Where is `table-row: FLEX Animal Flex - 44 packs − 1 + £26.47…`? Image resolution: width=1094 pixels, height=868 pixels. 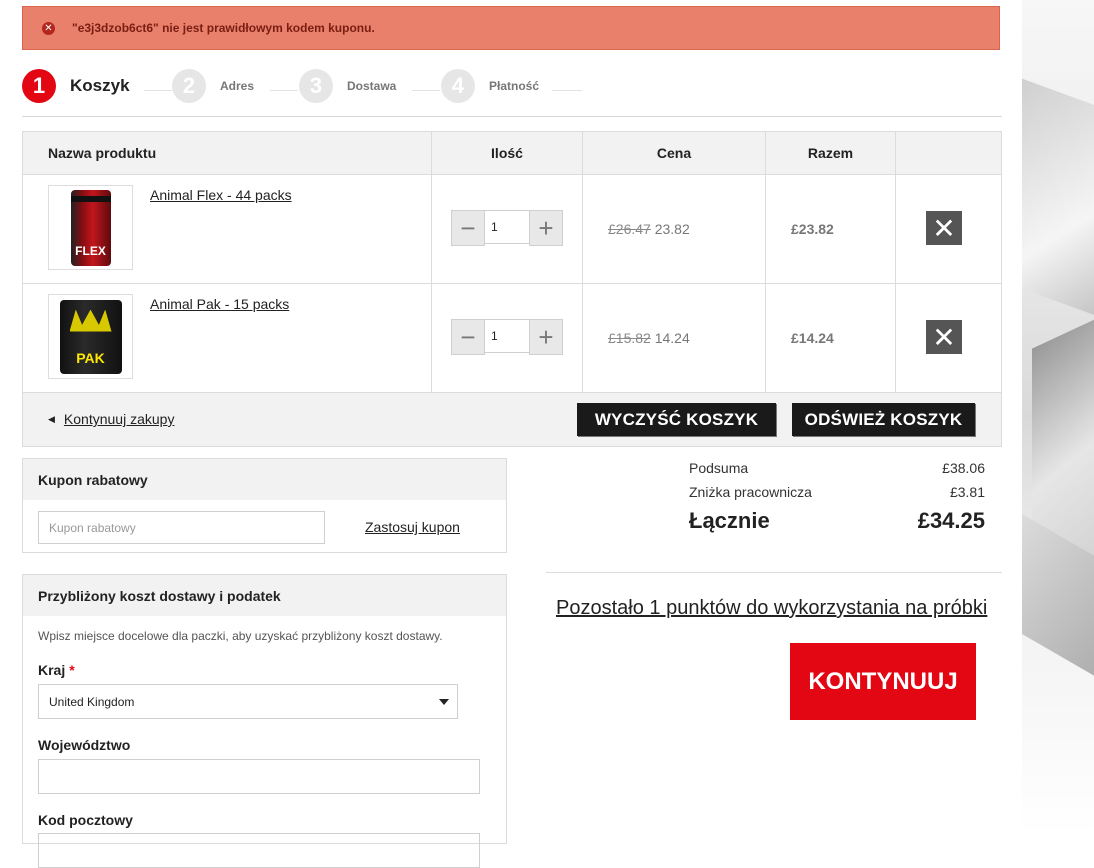
table-row: FLEX Animal Flex - 44 packs − 1 + £26.47… is located at coordinates (512, 228).